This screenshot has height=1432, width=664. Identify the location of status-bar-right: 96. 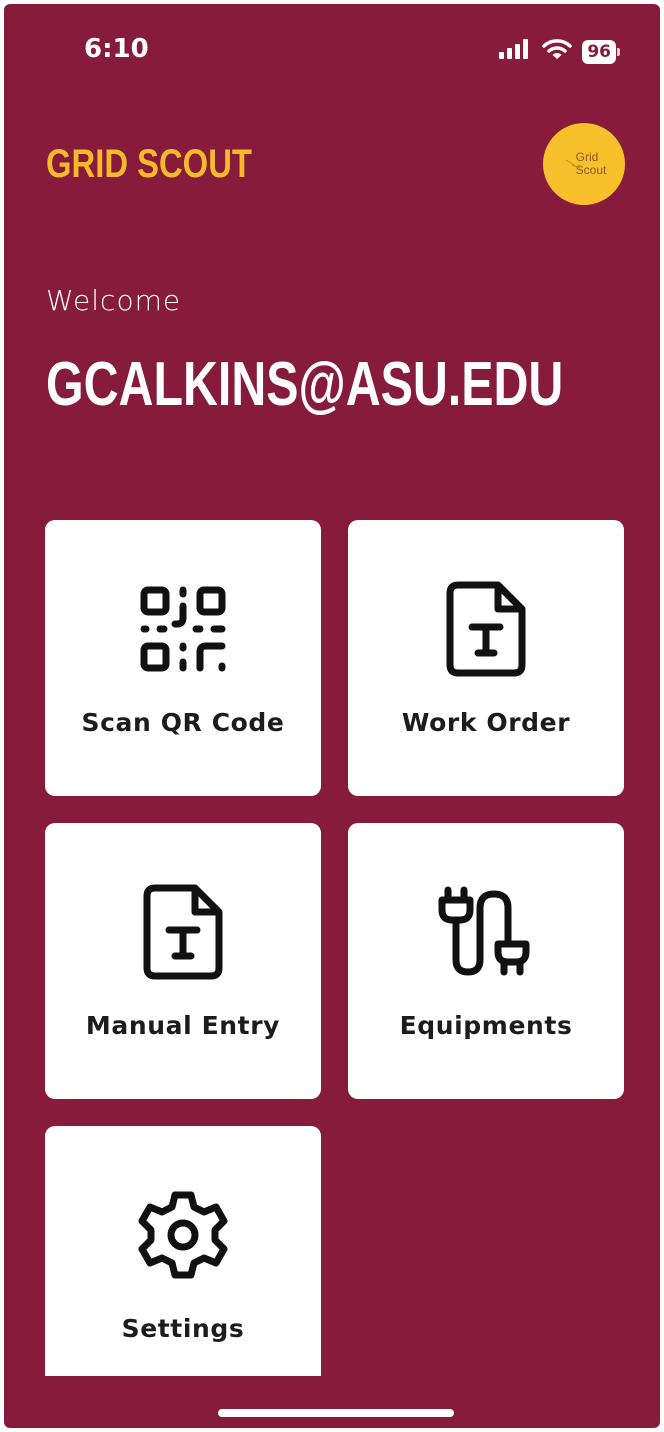
(559, 51).